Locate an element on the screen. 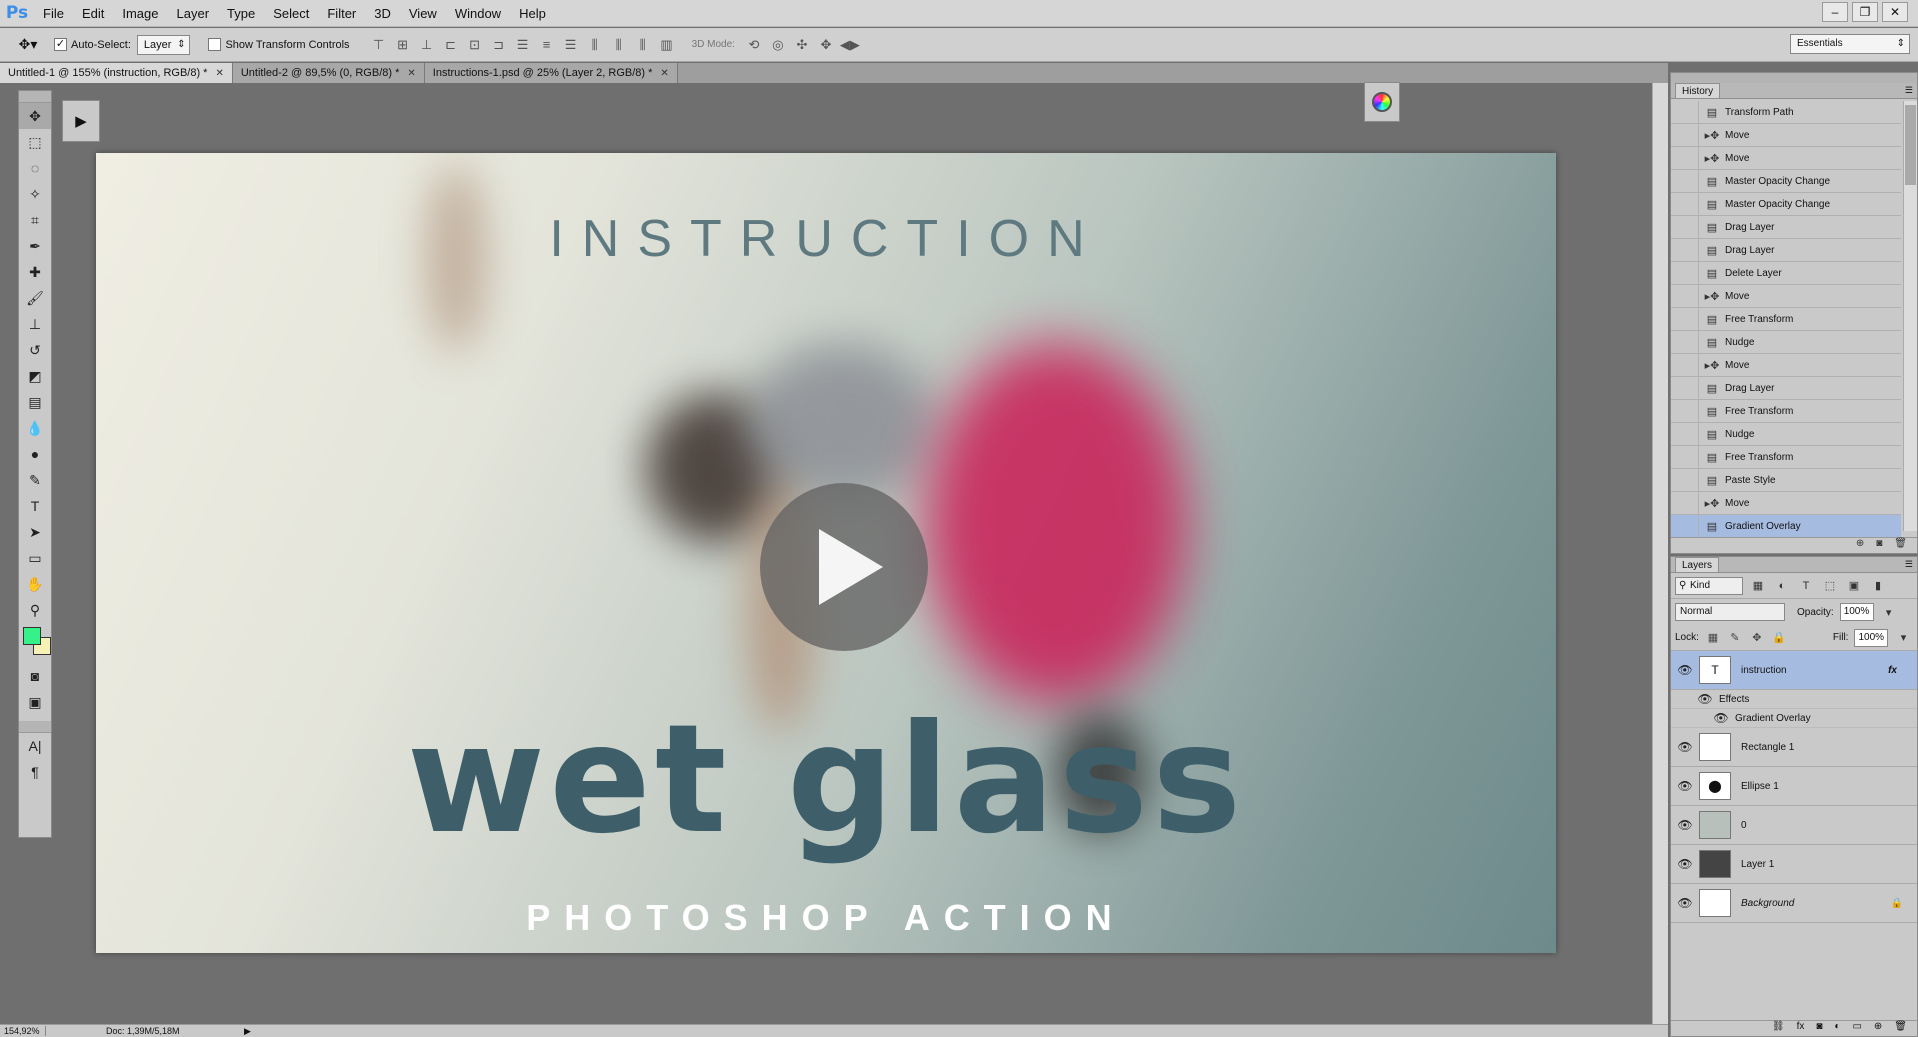  distribute-bottom-icon: ☰ is located at coordinates (571, 45).